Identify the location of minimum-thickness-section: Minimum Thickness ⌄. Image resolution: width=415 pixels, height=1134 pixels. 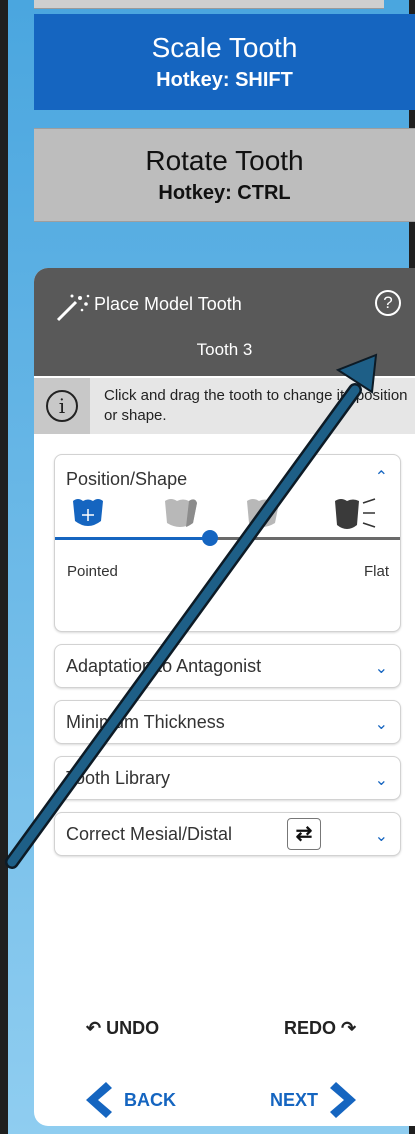
(227, 722).